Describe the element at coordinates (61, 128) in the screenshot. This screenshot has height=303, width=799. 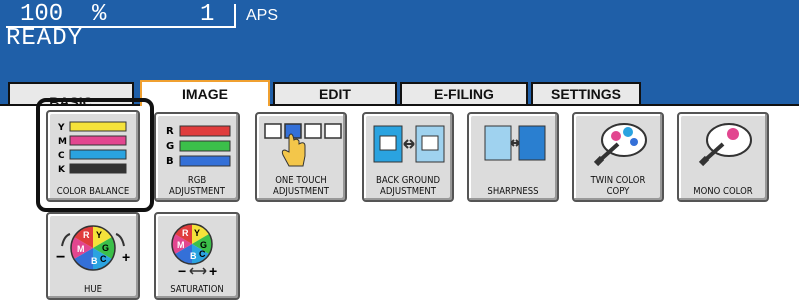
I see `row-y-label: Y` at that location.